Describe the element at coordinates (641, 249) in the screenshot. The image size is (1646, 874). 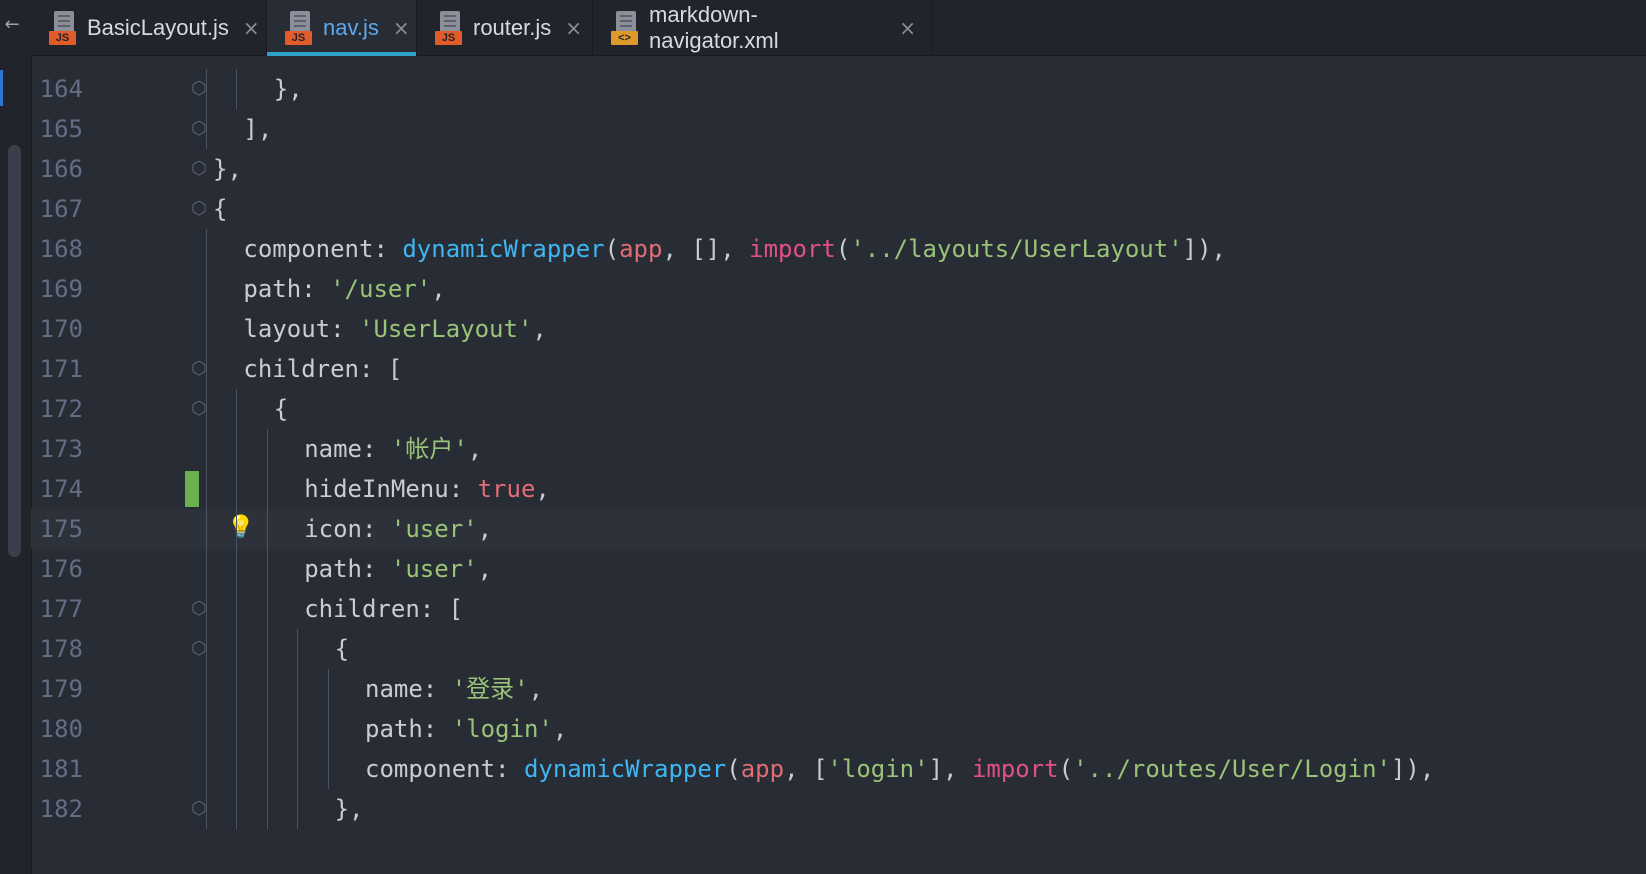
I see `code-token-var: app` at that location.